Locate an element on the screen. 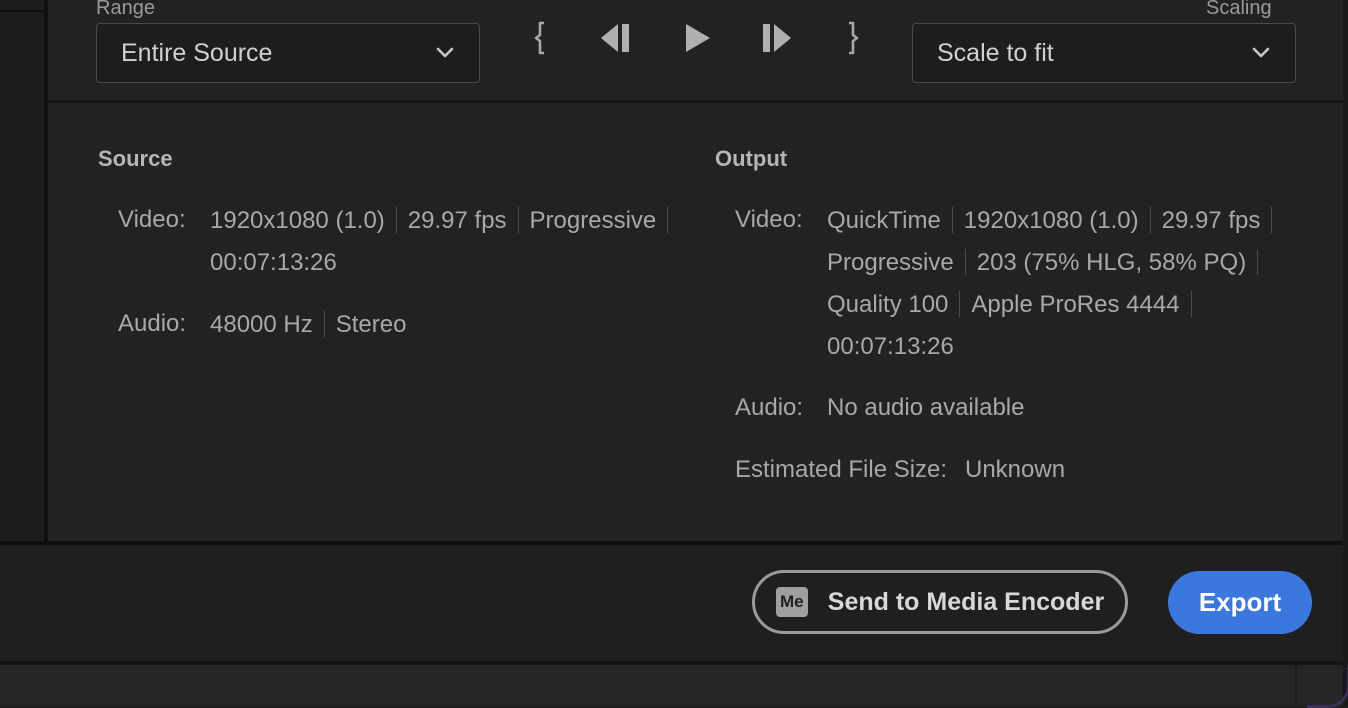 The height and width of the screenshot is (708, 1348). file-size-label: Estimated File Size: is located at coordinates (841, 469).